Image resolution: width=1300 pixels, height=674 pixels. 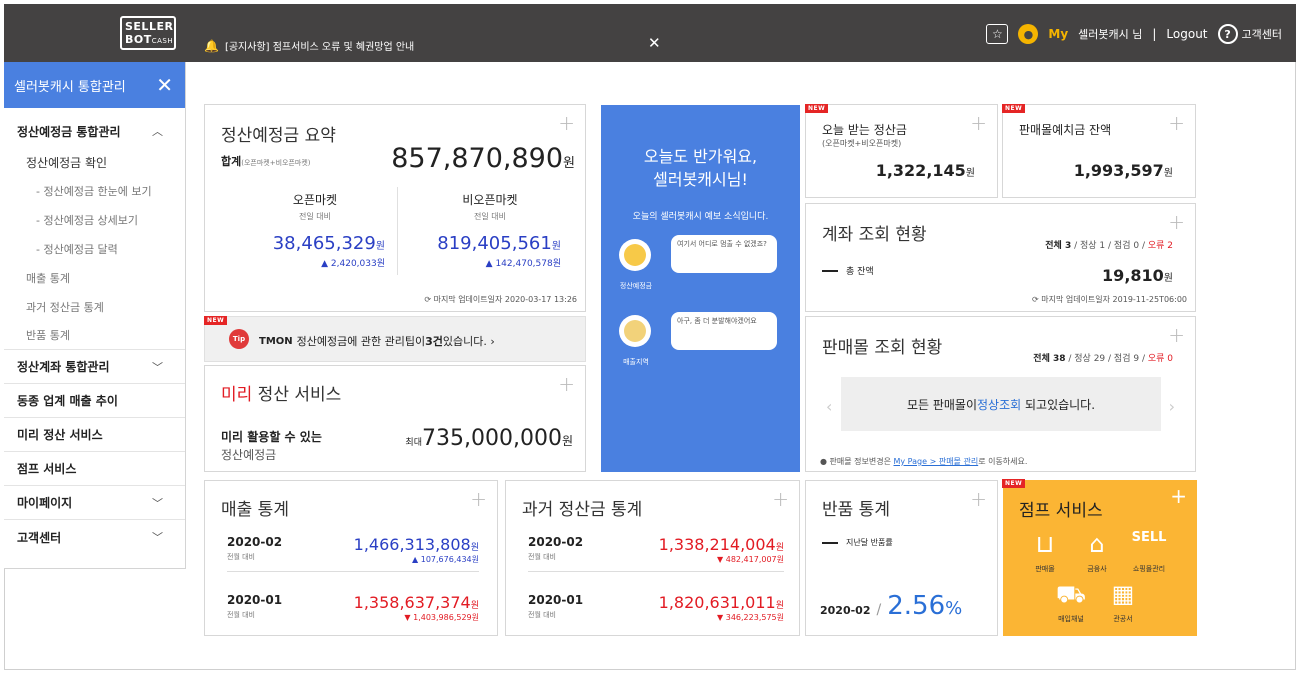 I want to click on row-value: 1,338,214,004, so click(x=717, y=544).